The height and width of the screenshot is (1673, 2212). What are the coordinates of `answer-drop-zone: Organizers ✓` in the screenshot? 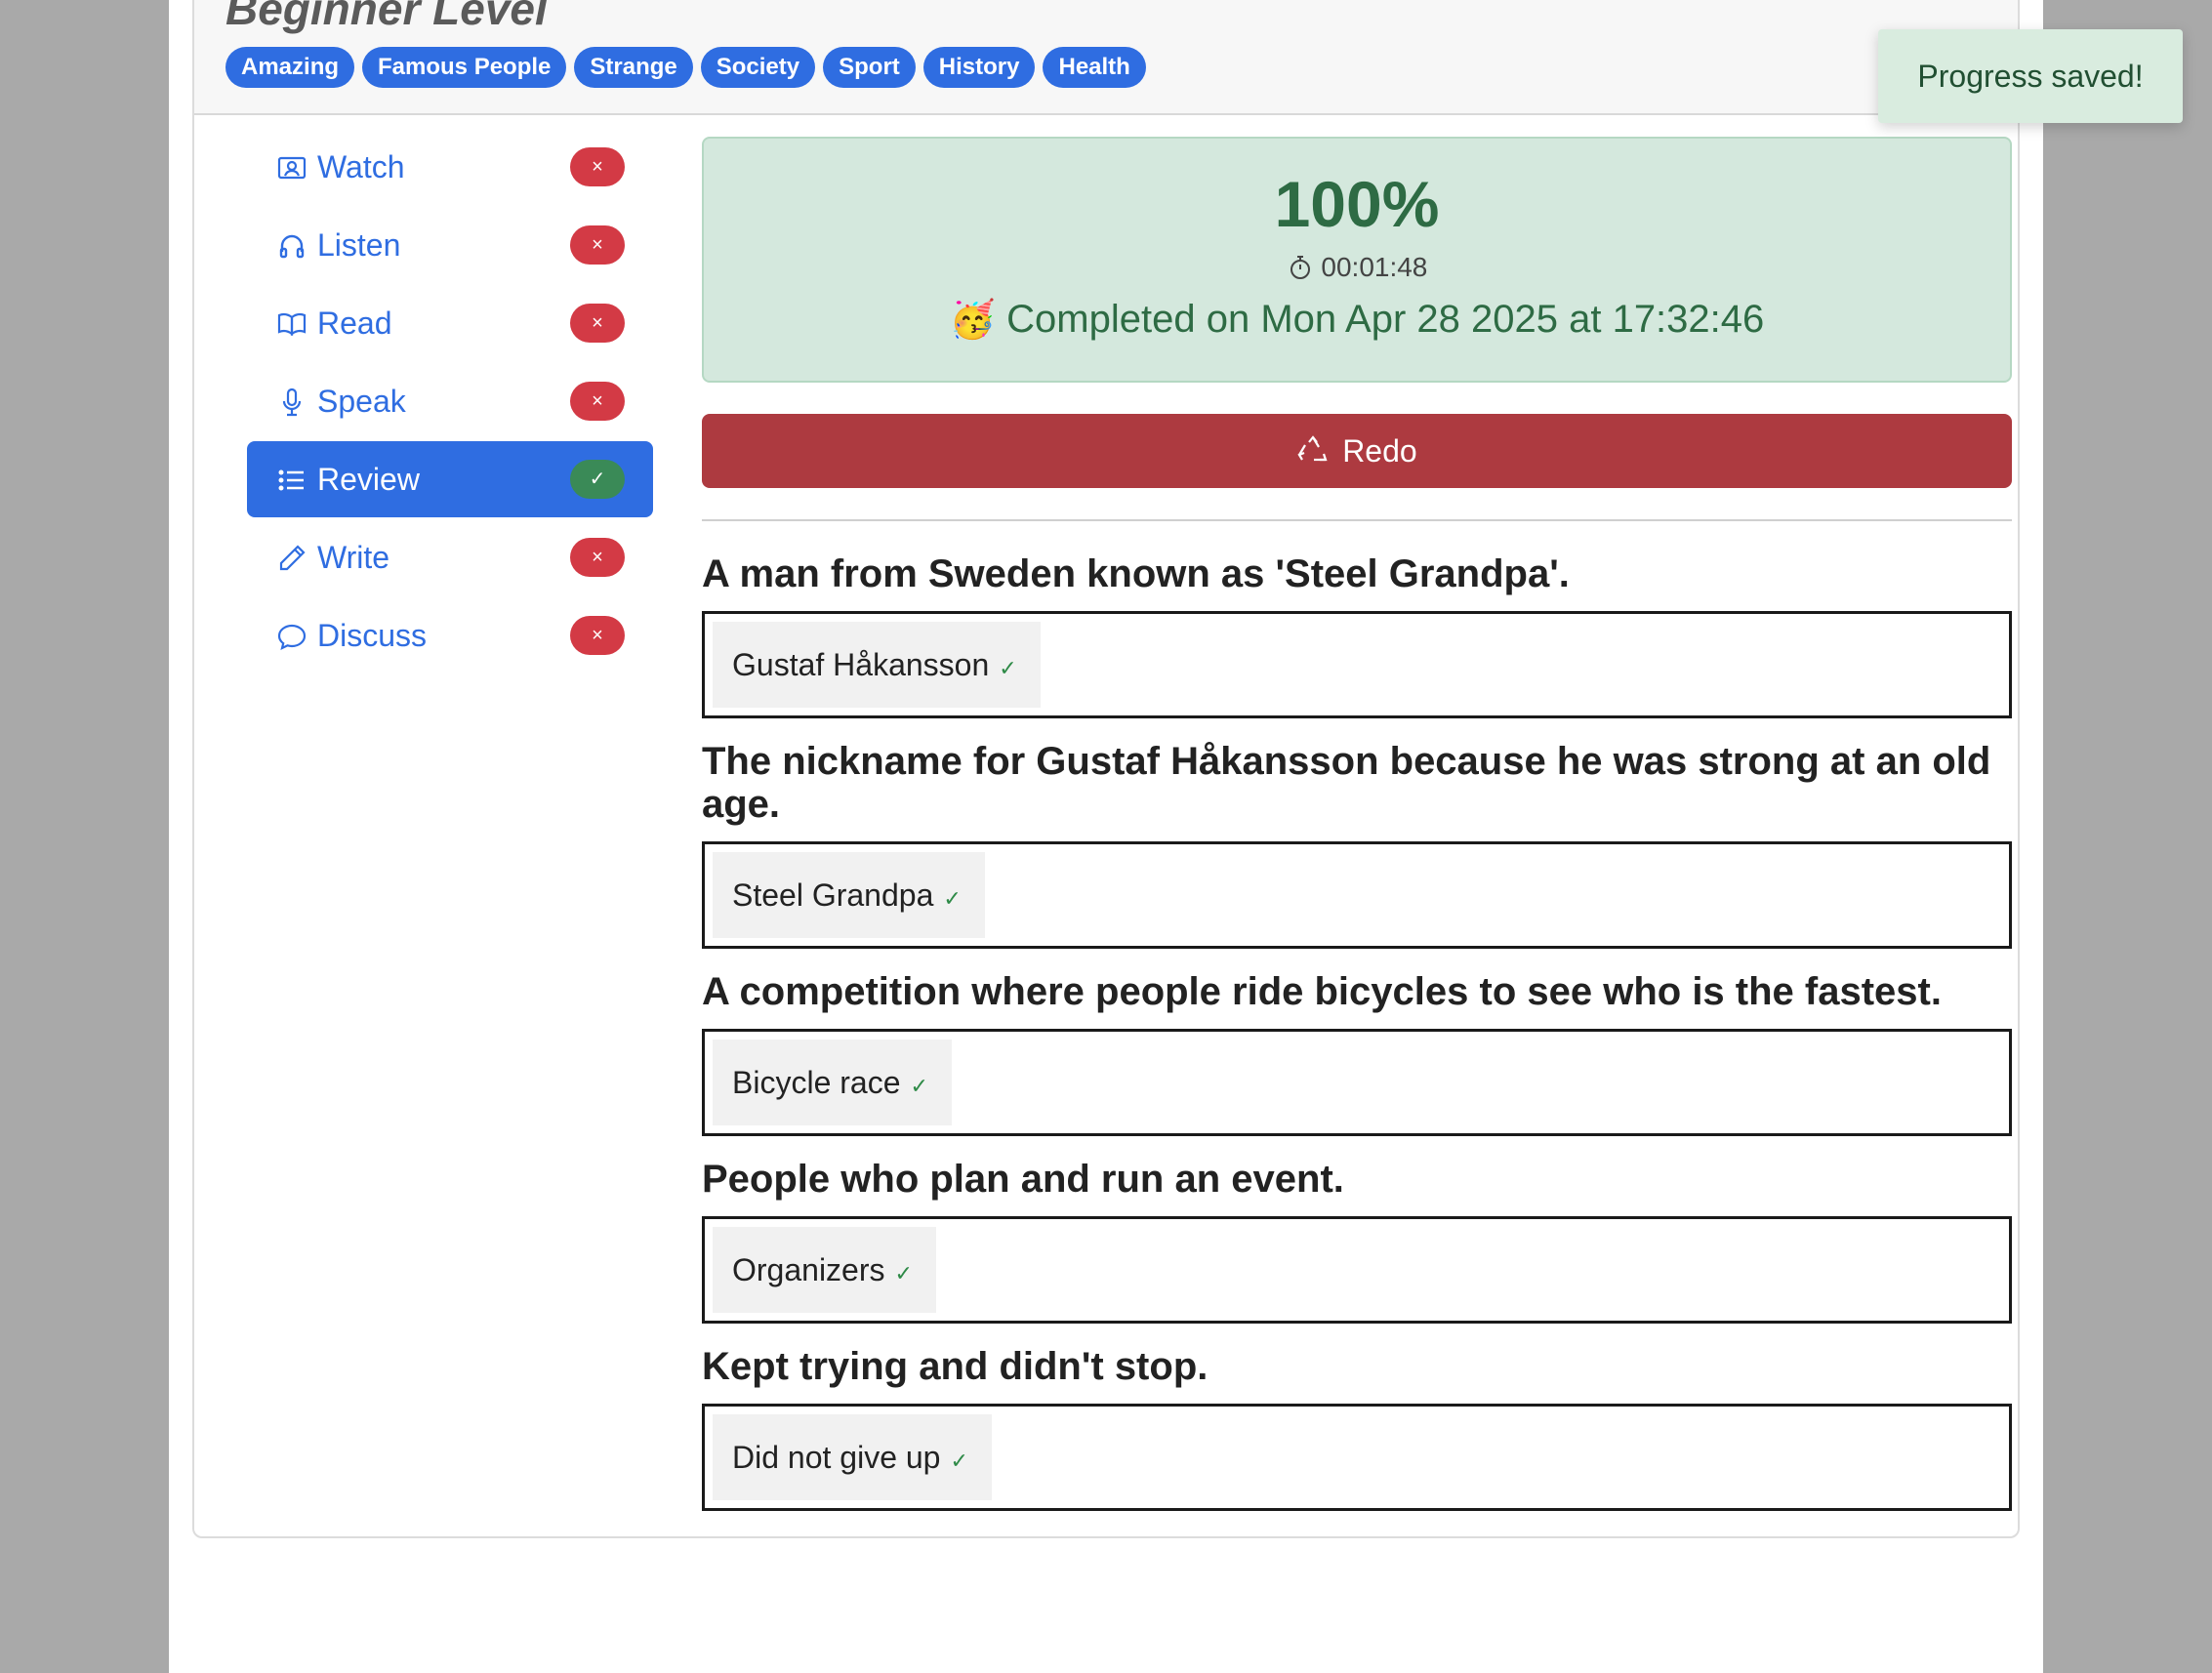 It's located at (1357, 1270).